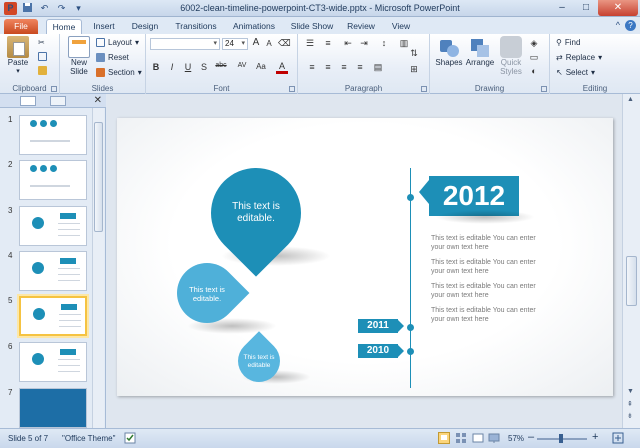 Image resolution: width=640 pixels, height=448 pixels. Describe the element at coordinates (18, 55) in the screenshot. I see `paste-button: Paste ▾` at that location.